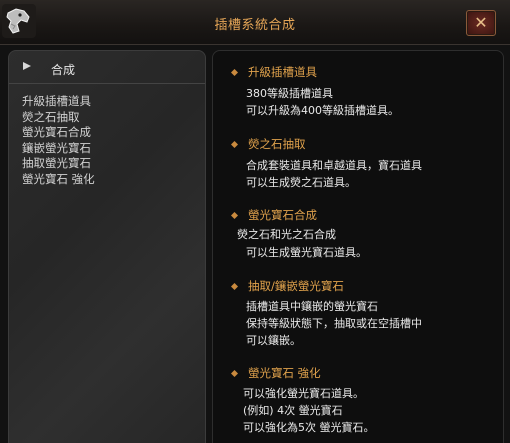 This screenshot has width=510, height=443. What do you see at coordinates (296, 286) in the screenshot?
I see `section-title: 抽取/鑲嵌螢光寶石` at bounding box center [296, 286].